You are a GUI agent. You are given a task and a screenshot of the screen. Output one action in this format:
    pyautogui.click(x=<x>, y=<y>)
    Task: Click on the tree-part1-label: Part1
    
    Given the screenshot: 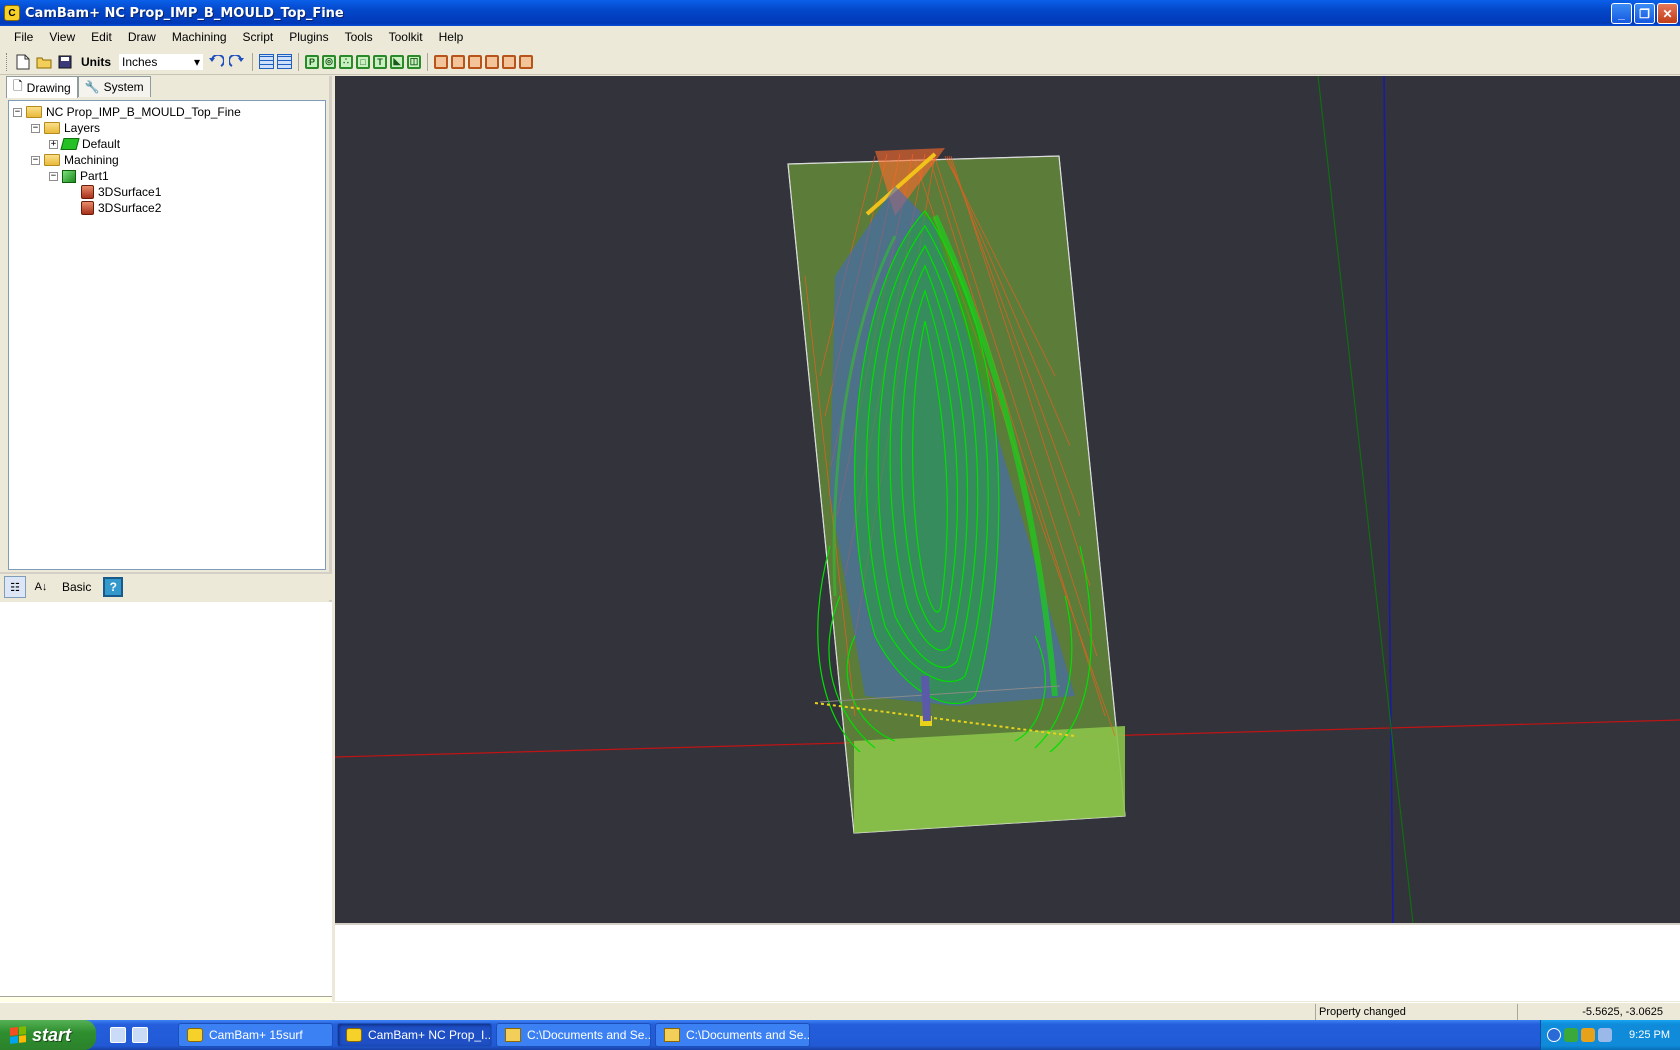 What is the action you would take?
    pyautogui.click(x=94, y=176)
    